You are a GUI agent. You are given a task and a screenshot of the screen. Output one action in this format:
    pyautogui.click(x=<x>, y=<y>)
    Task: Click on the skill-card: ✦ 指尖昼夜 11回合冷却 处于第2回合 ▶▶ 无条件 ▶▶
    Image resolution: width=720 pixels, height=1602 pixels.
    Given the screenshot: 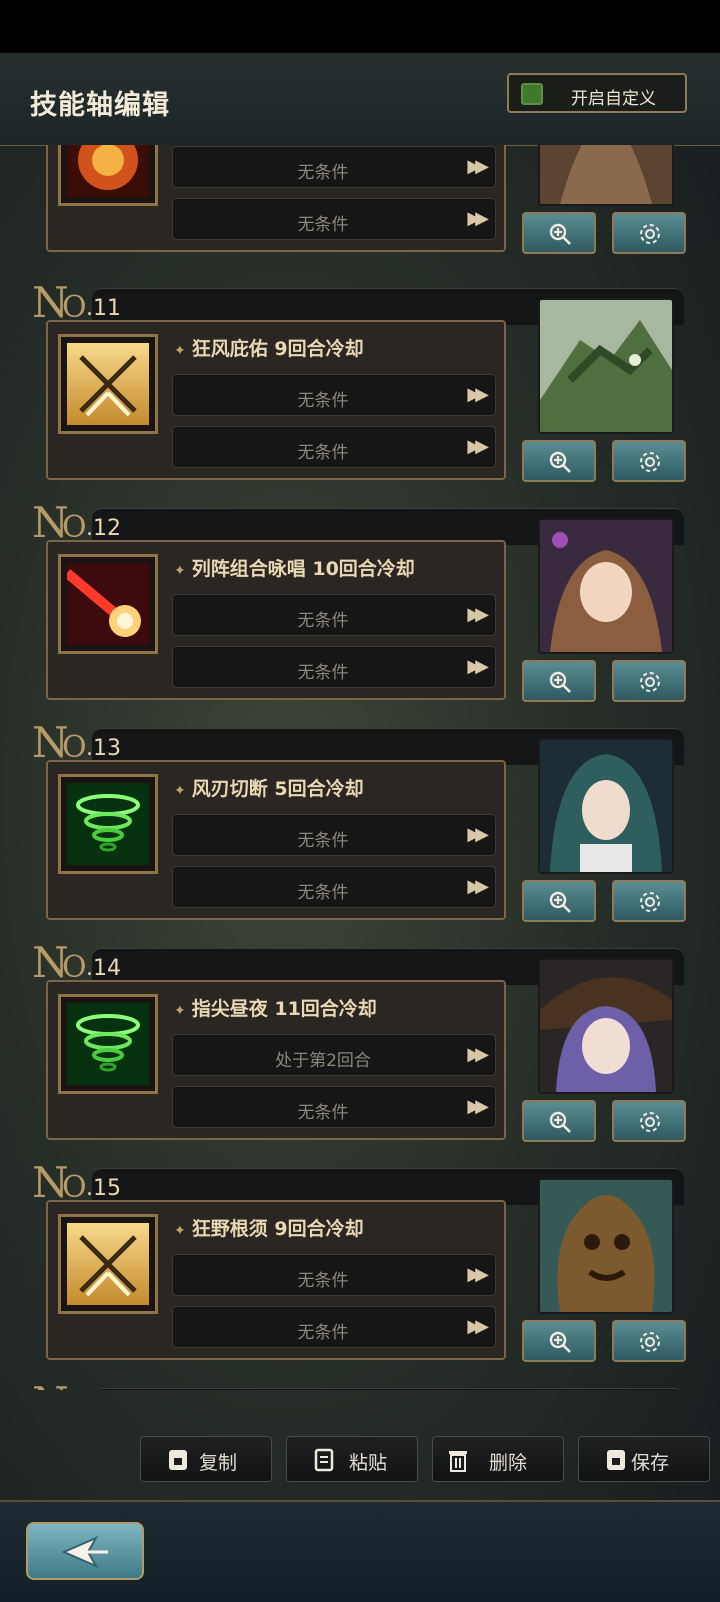 What is the action you would take?
    pyautogui.click(x=276, y=1060)
    